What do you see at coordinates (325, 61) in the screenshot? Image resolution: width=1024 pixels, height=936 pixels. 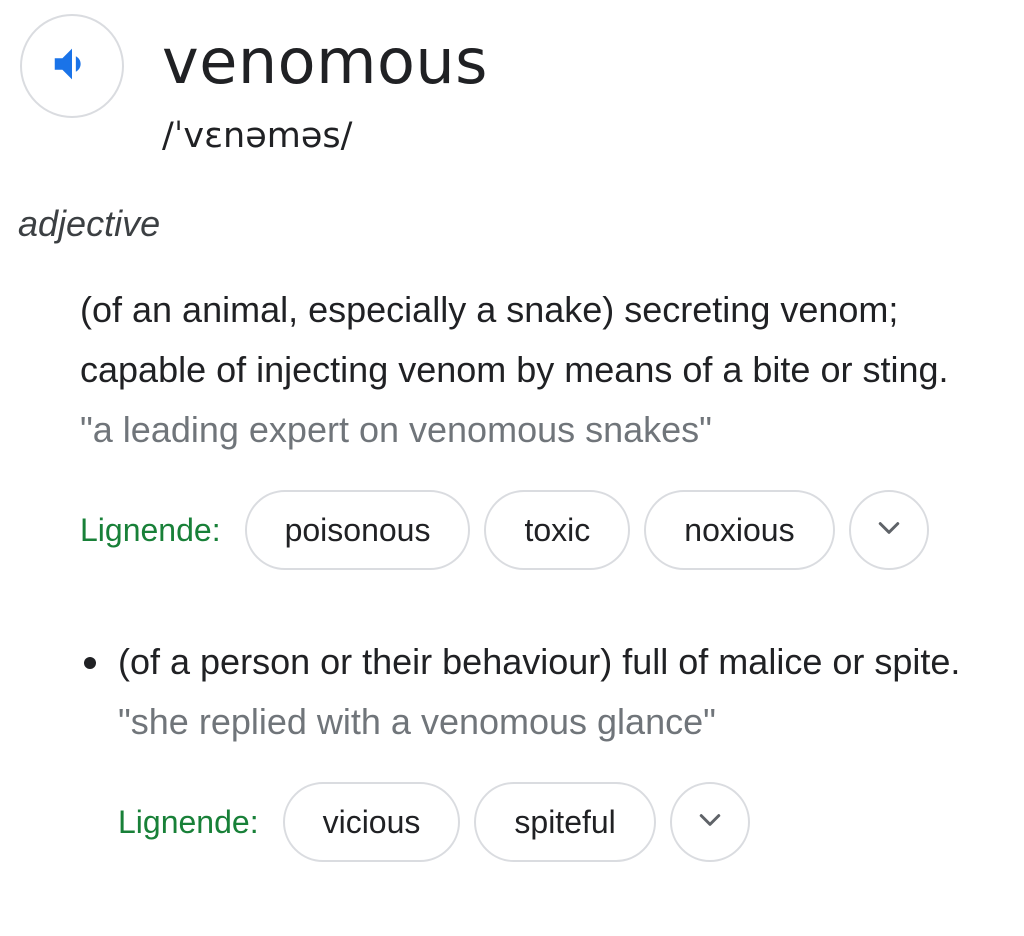 I see `headword: venomous` at bounding box center [325, 61].